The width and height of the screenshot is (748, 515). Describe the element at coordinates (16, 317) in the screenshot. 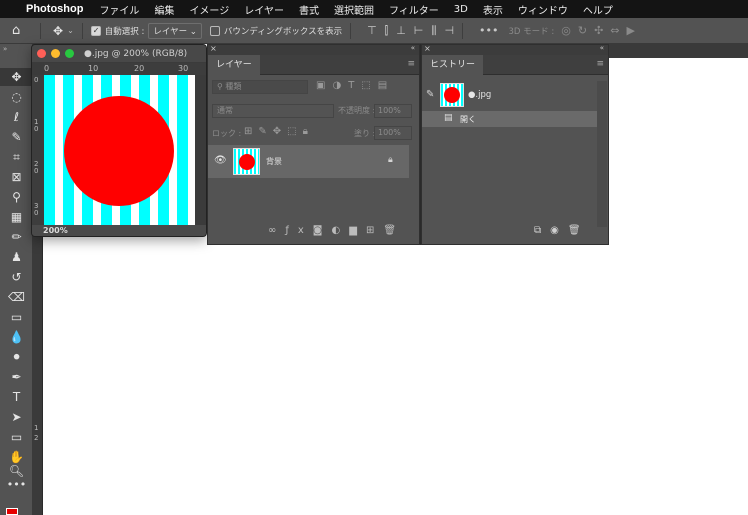

I see `gradient-tool-icon: ▭` at that location.